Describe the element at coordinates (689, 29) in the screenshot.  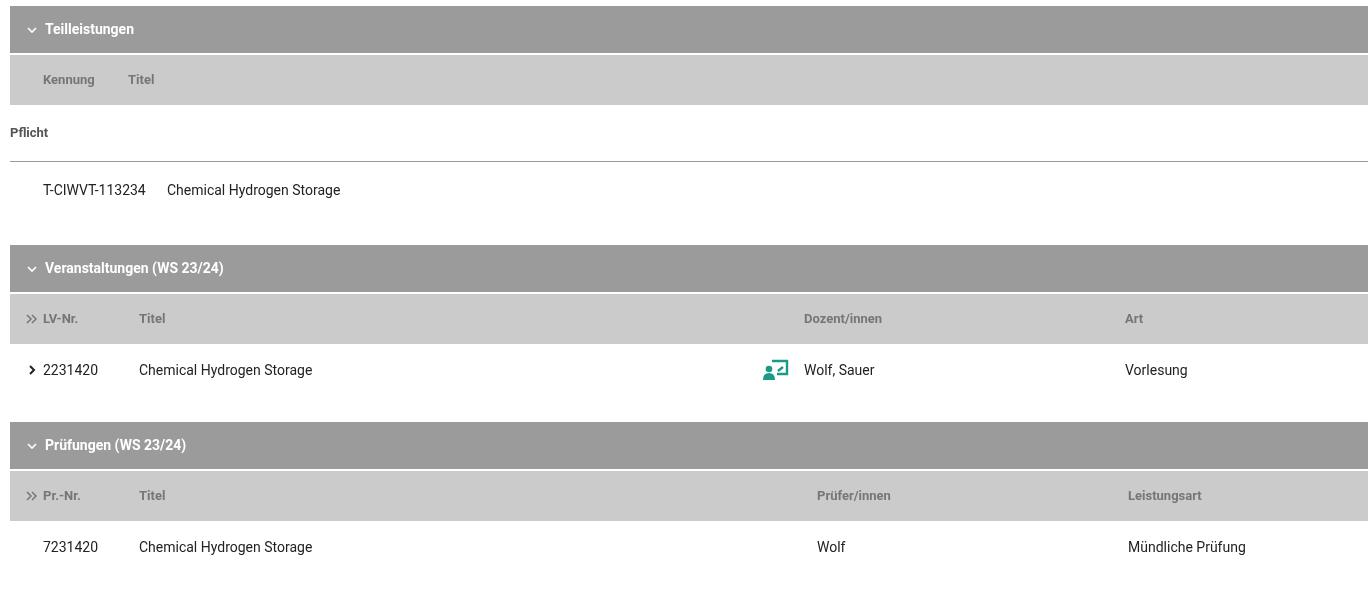
I see `section-header: Teilleistungen` at that location.